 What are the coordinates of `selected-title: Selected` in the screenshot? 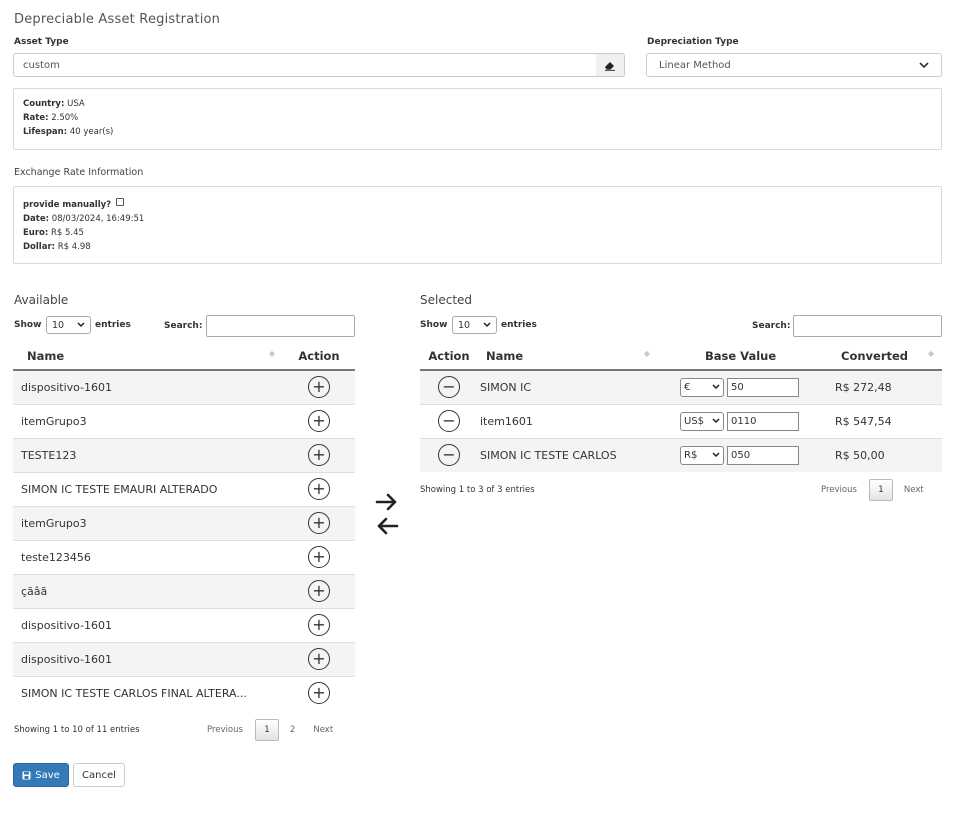 It's located at (446, 300).